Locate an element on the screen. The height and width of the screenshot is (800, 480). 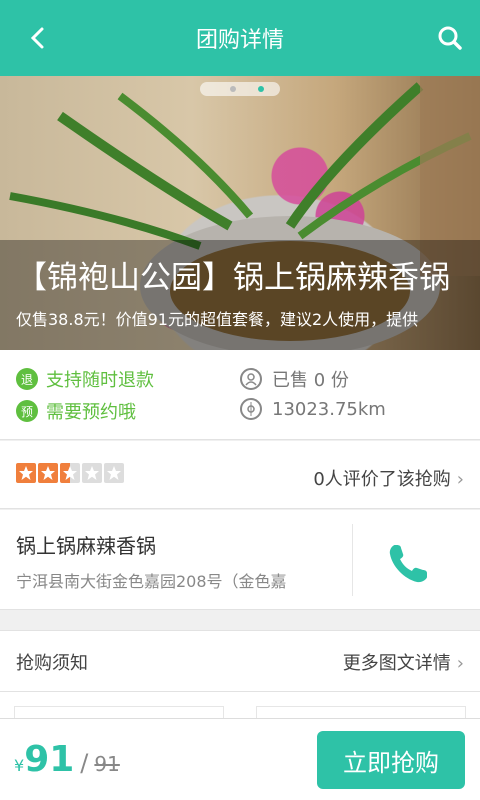
pager-dot is located at coordinates (233, 89).